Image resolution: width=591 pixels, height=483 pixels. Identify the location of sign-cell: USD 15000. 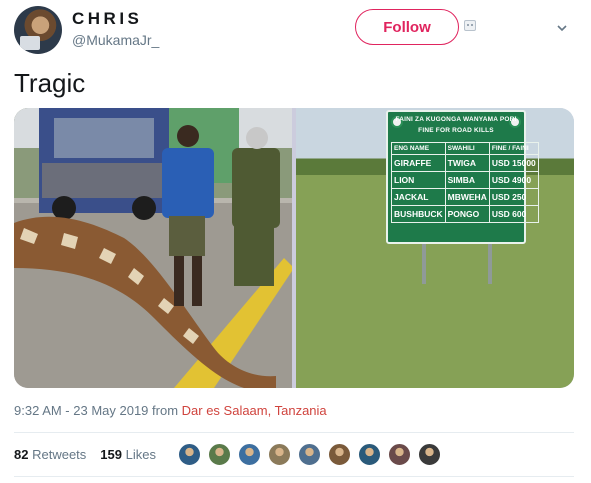
(513, 163).